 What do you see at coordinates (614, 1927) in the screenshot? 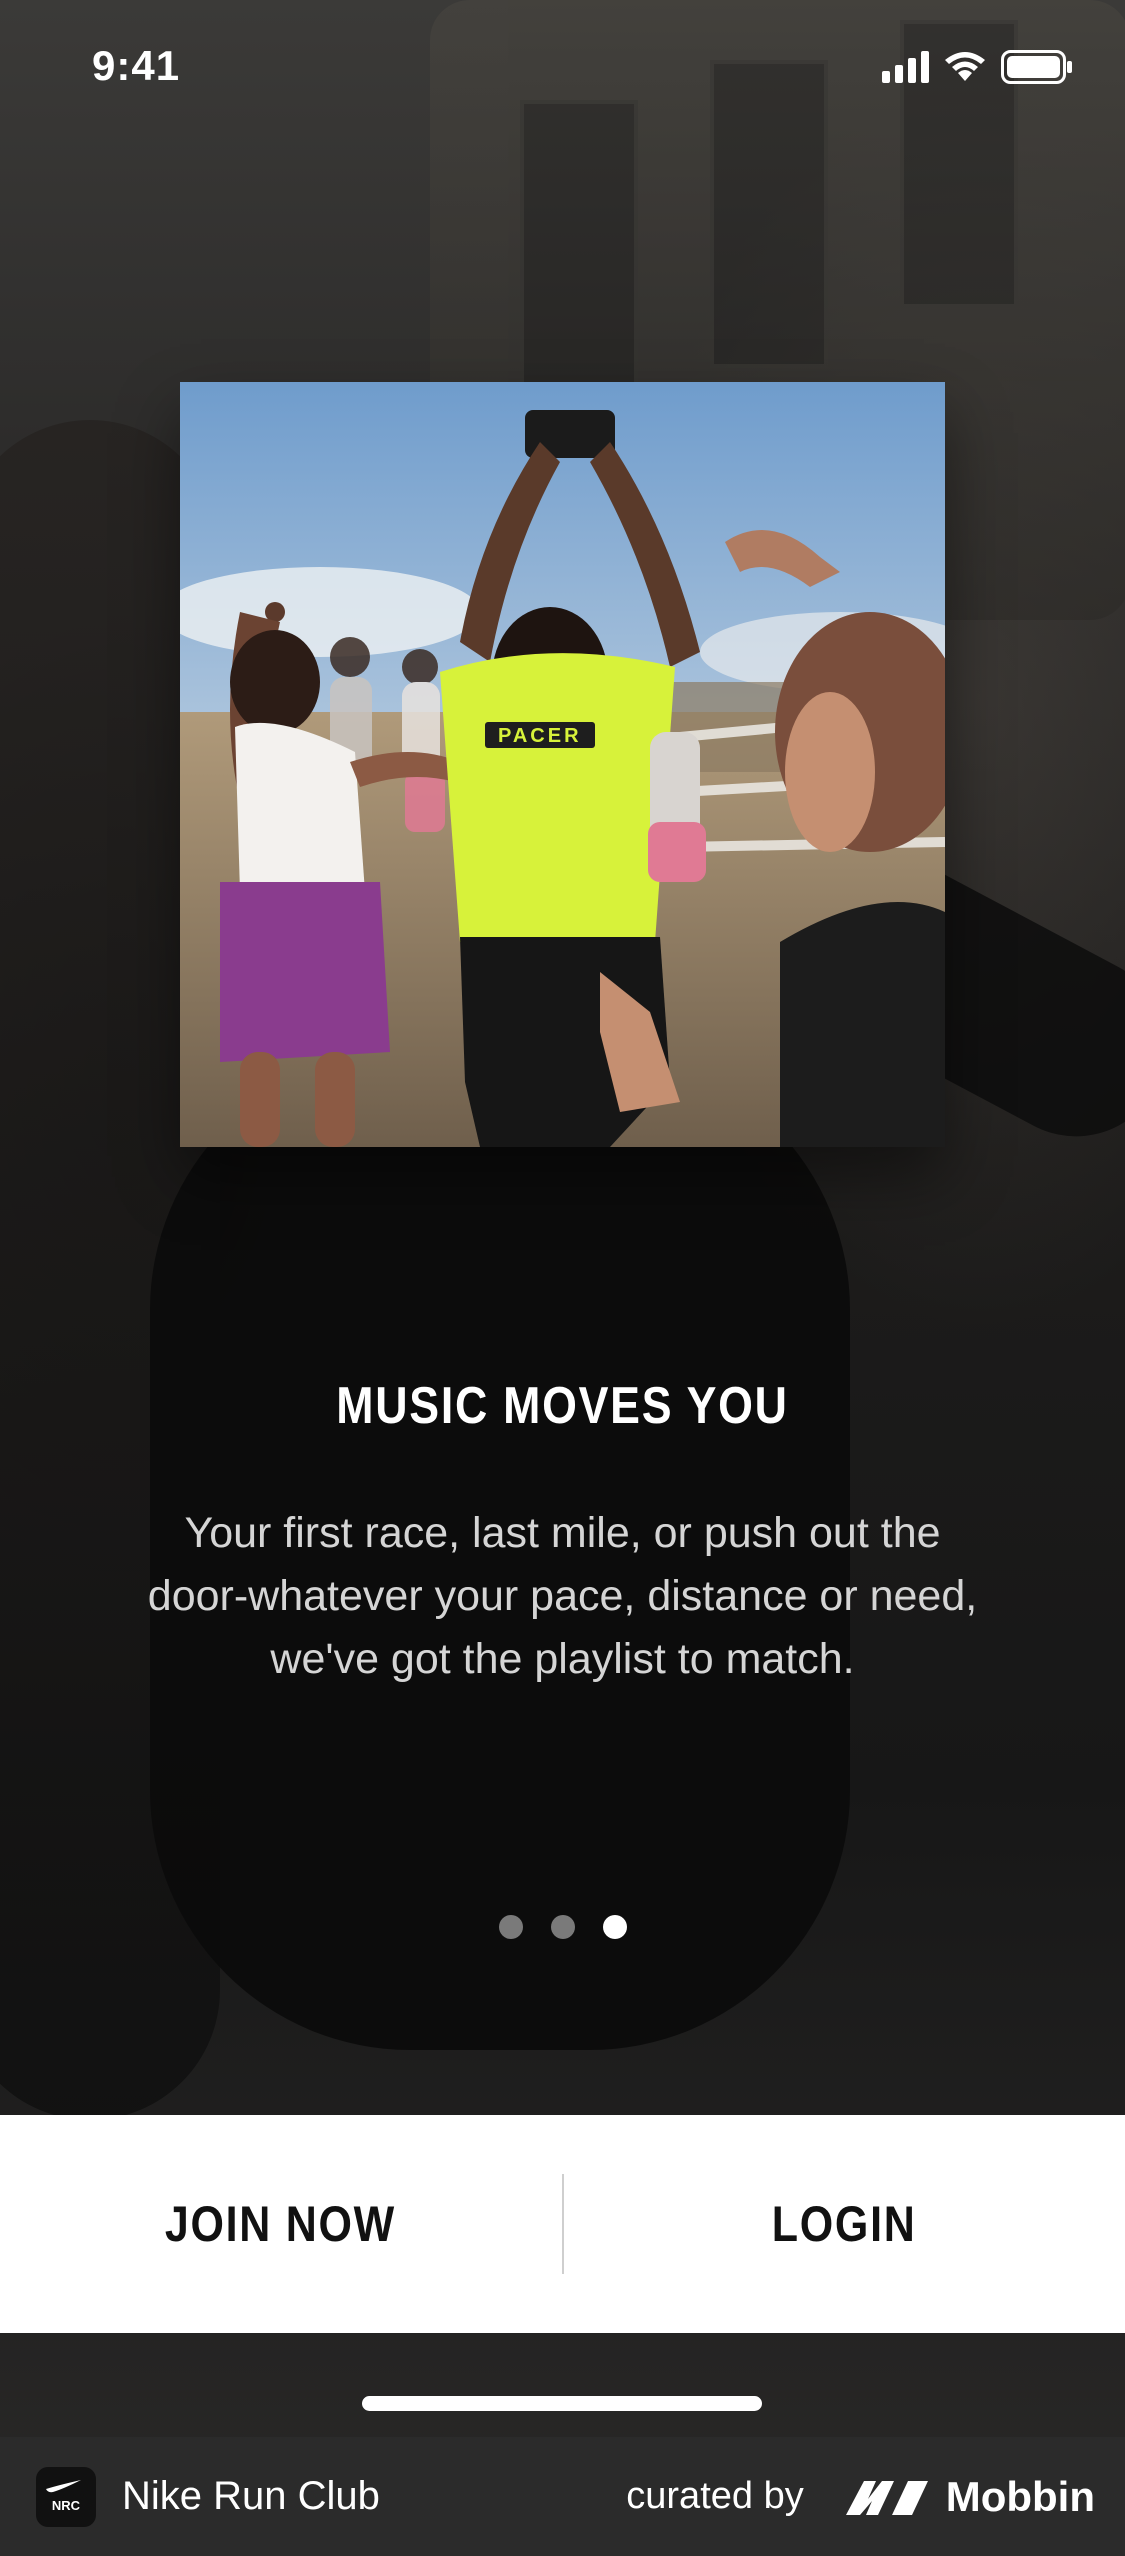
I see `page-dot-3-active` at bounding box center [614, 1927].